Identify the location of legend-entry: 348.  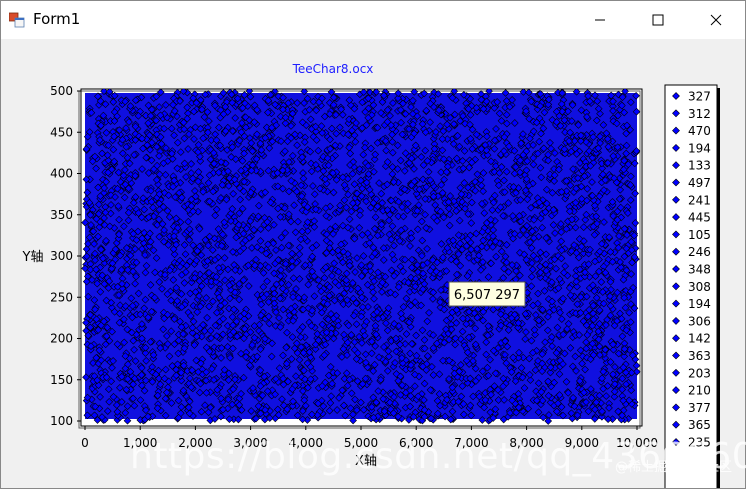
(699, 270).